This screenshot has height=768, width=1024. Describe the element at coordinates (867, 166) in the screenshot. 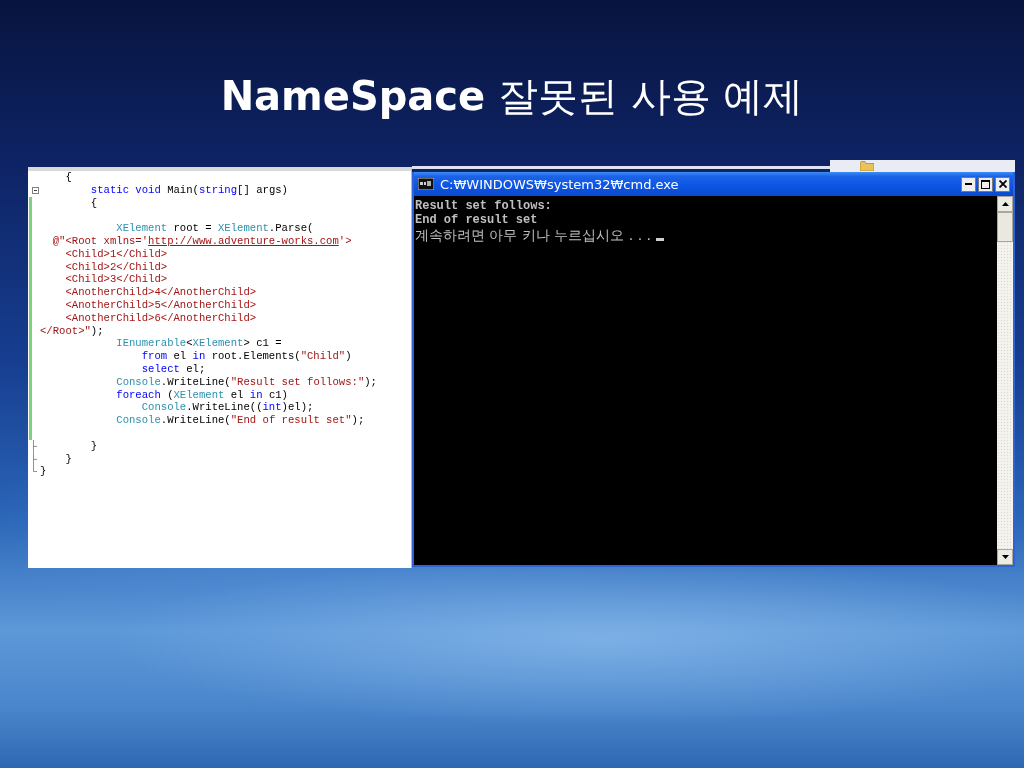

I see `folder-icon` at that location.